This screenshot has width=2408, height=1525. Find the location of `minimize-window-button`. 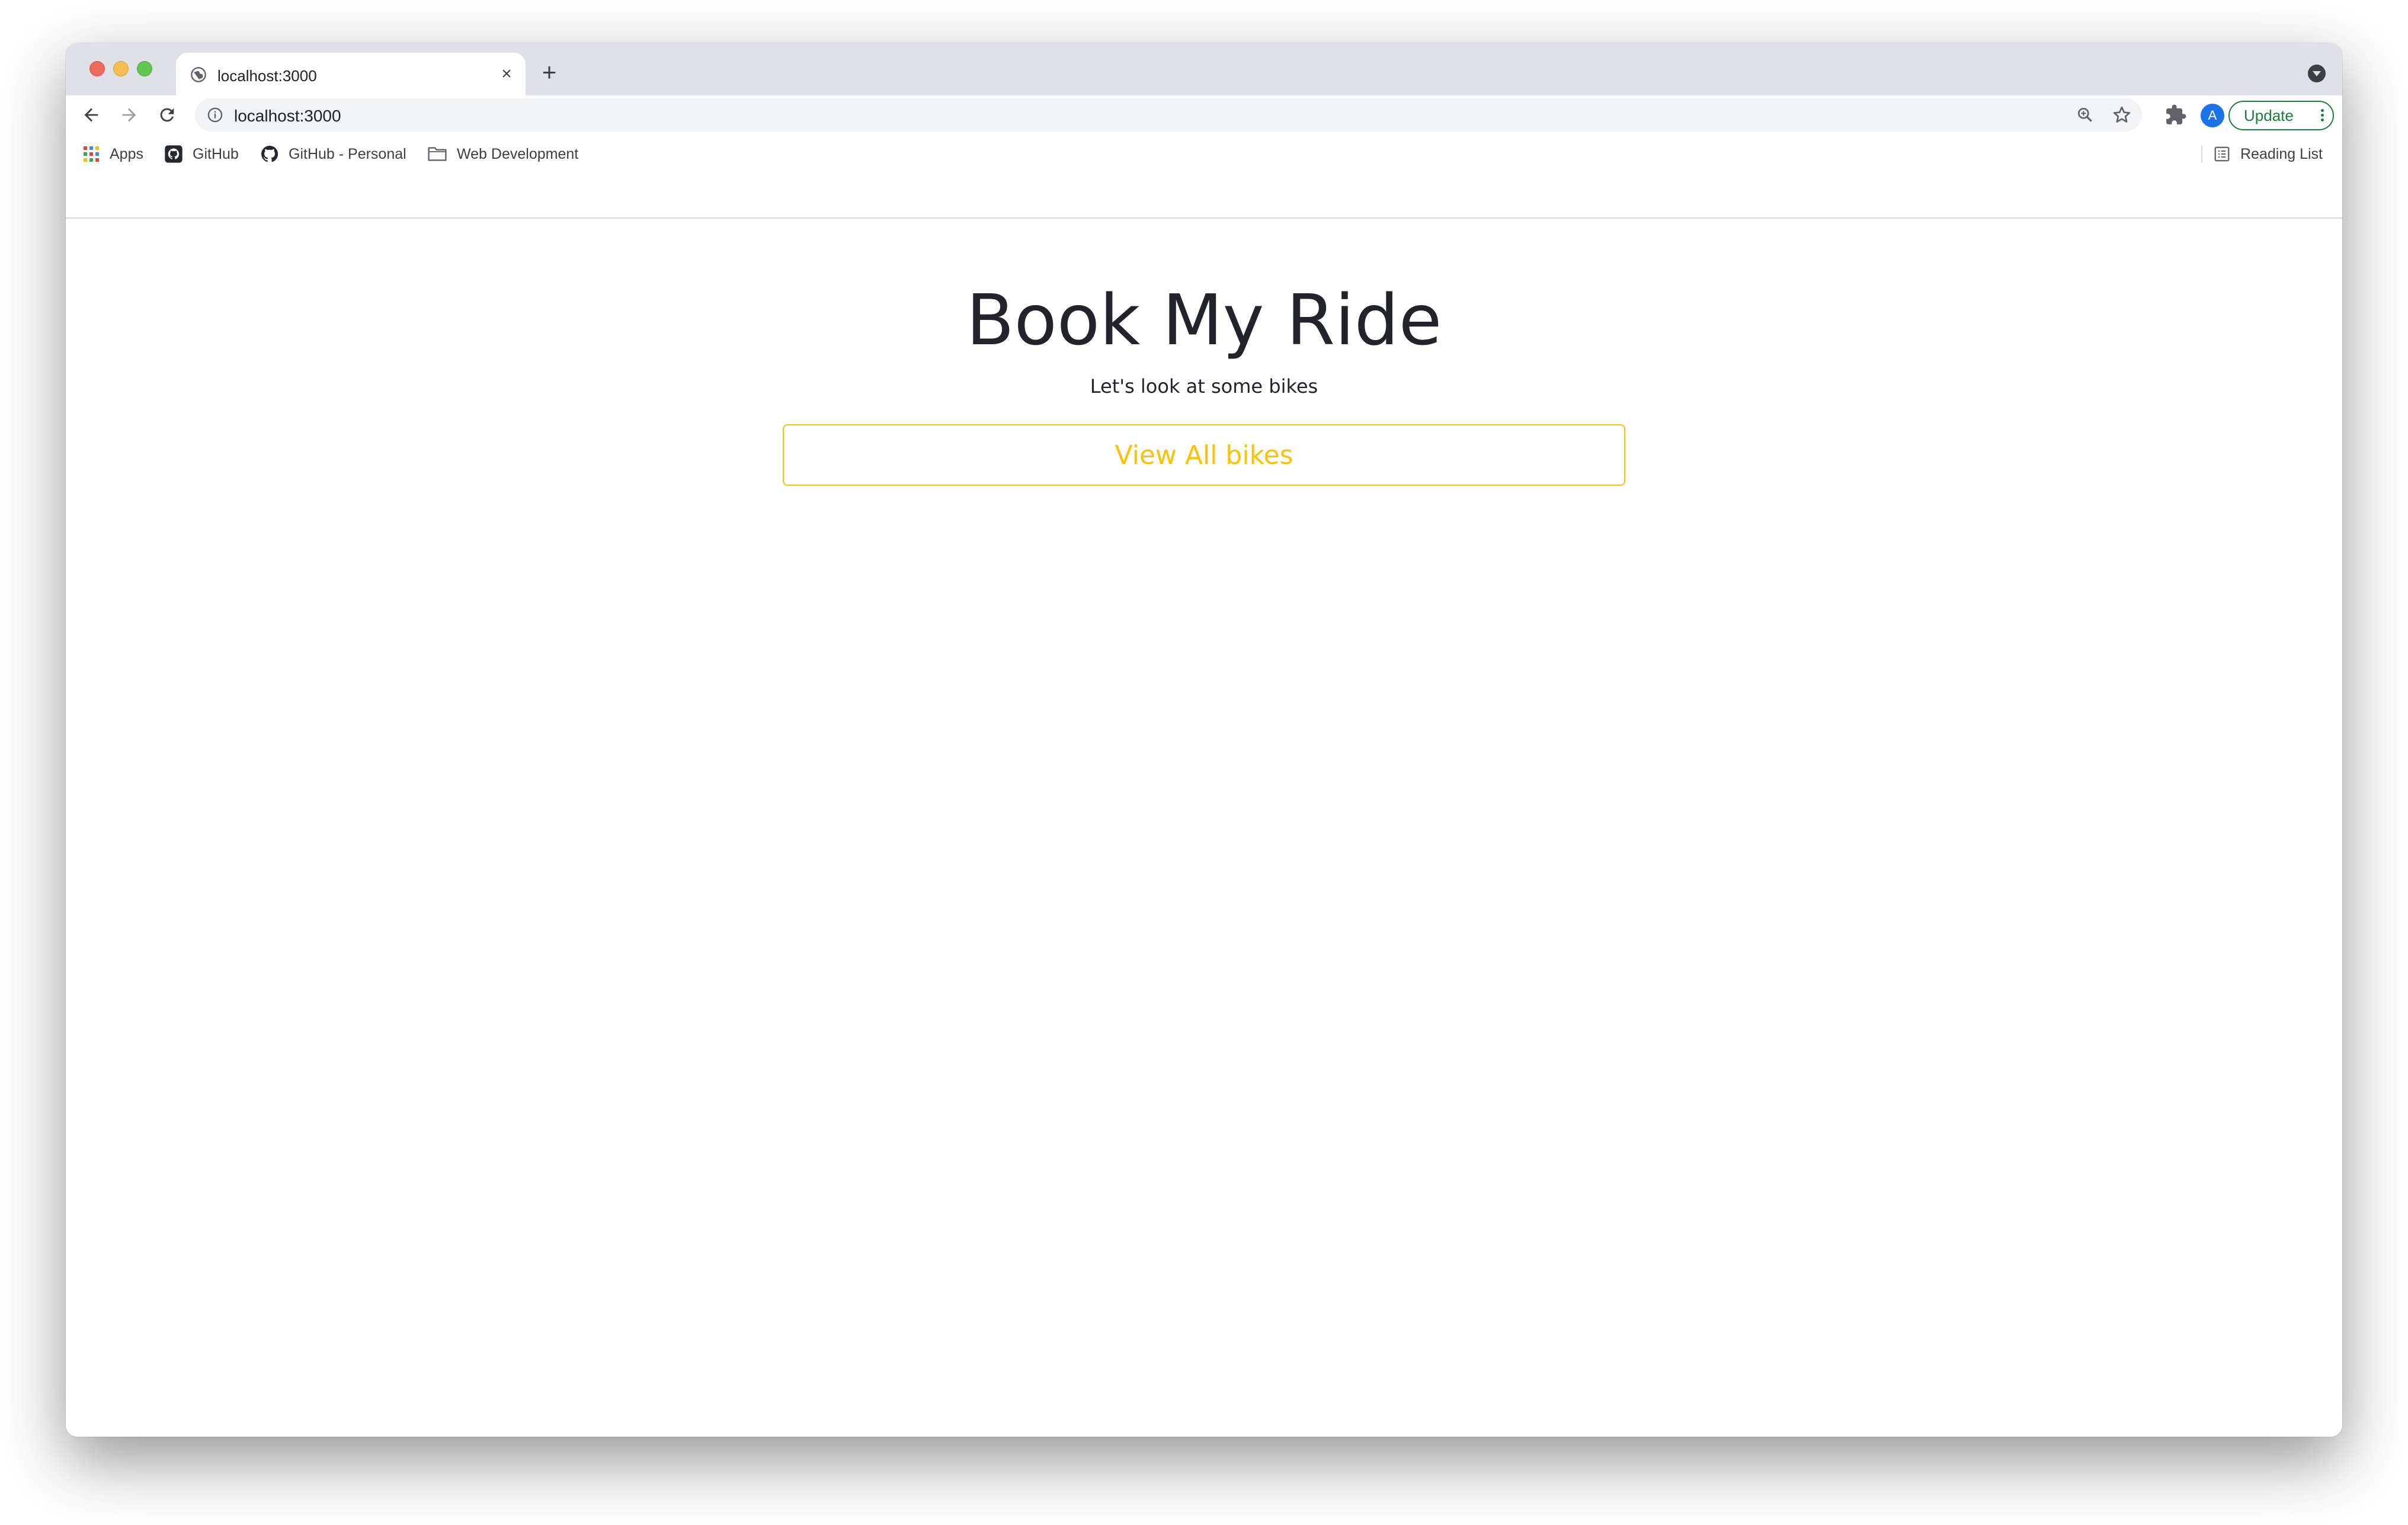

minimize-window-button is located at coordinates (121, 68).